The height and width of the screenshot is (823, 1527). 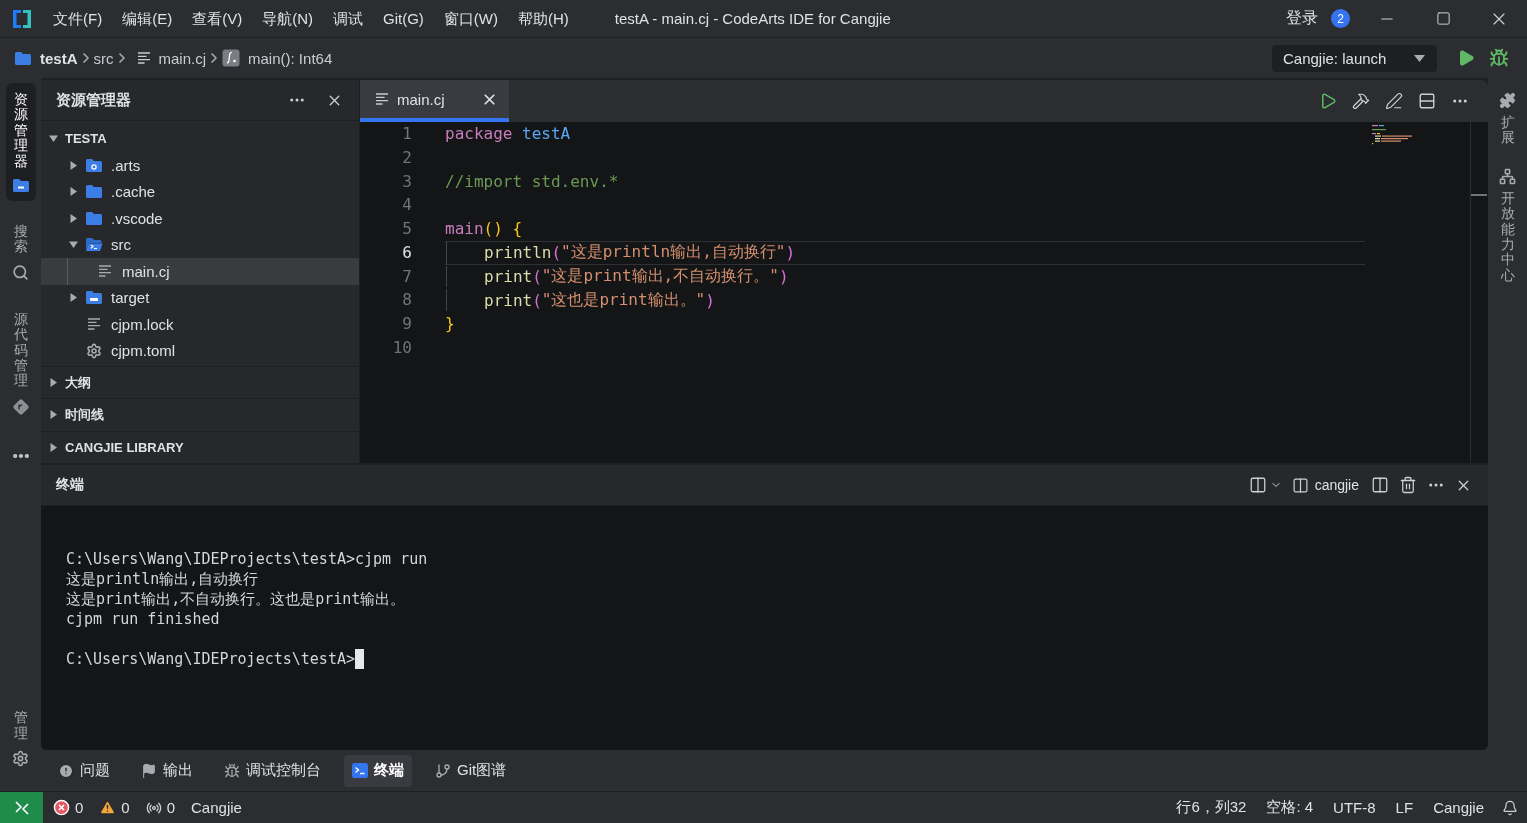 I want to click on tree-item: .vscode, so click(x=200, y=218).